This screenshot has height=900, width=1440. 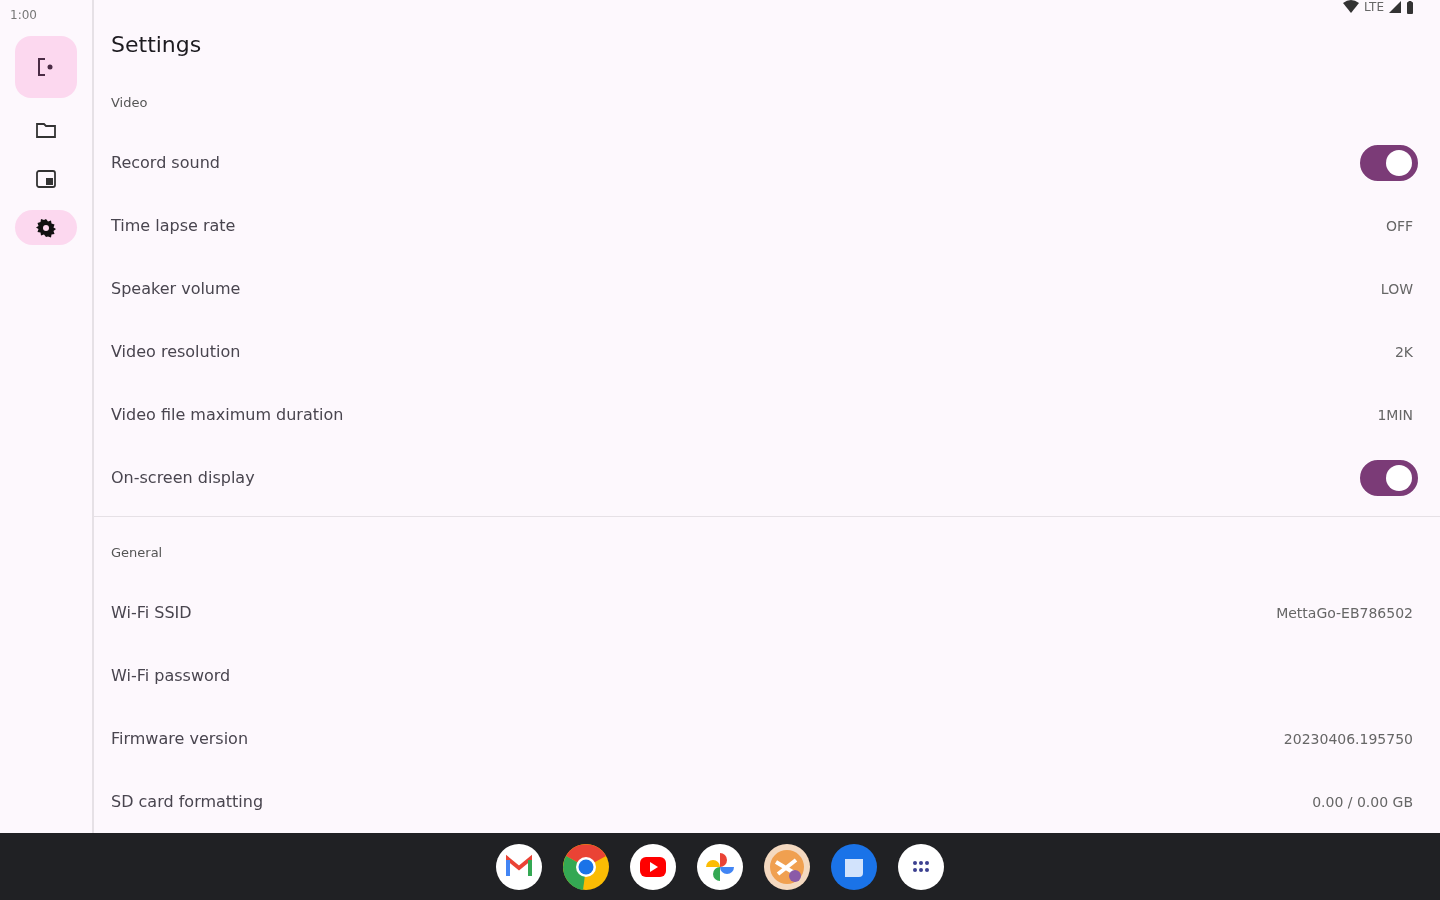 I want to click on setting-value: 1MIN, so click(x=1395, y=414).